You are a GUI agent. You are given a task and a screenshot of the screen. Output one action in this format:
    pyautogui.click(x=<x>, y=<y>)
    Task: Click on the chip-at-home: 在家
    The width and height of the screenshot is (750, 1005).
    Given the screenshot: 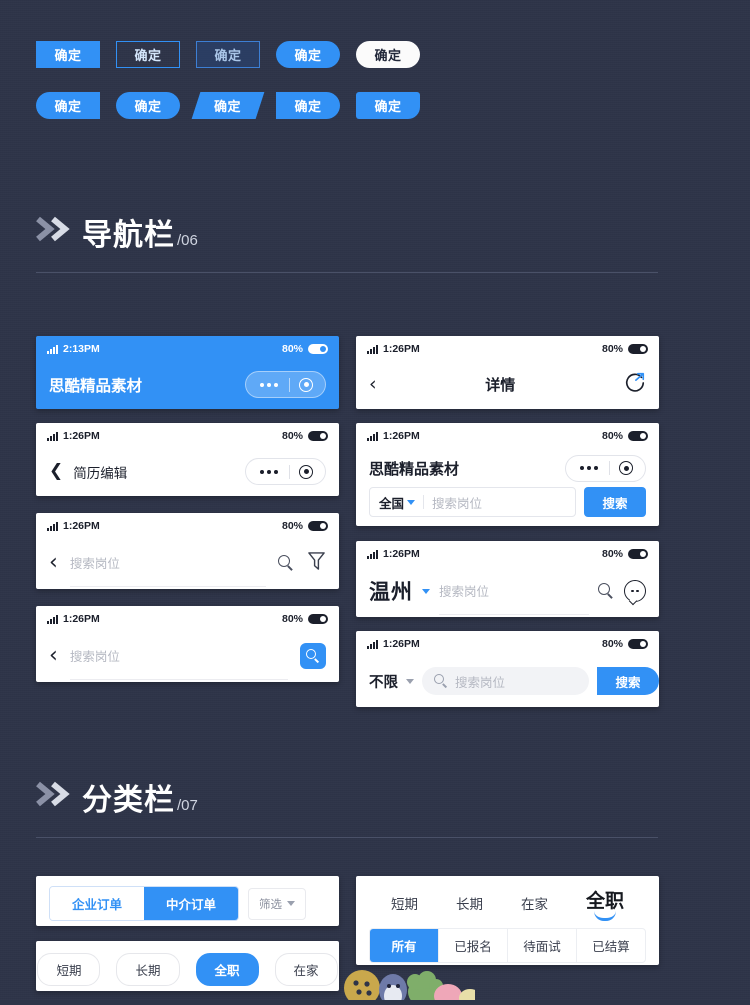 What is the action you would take?
    pyautogui.click(x=306, y=969)
    